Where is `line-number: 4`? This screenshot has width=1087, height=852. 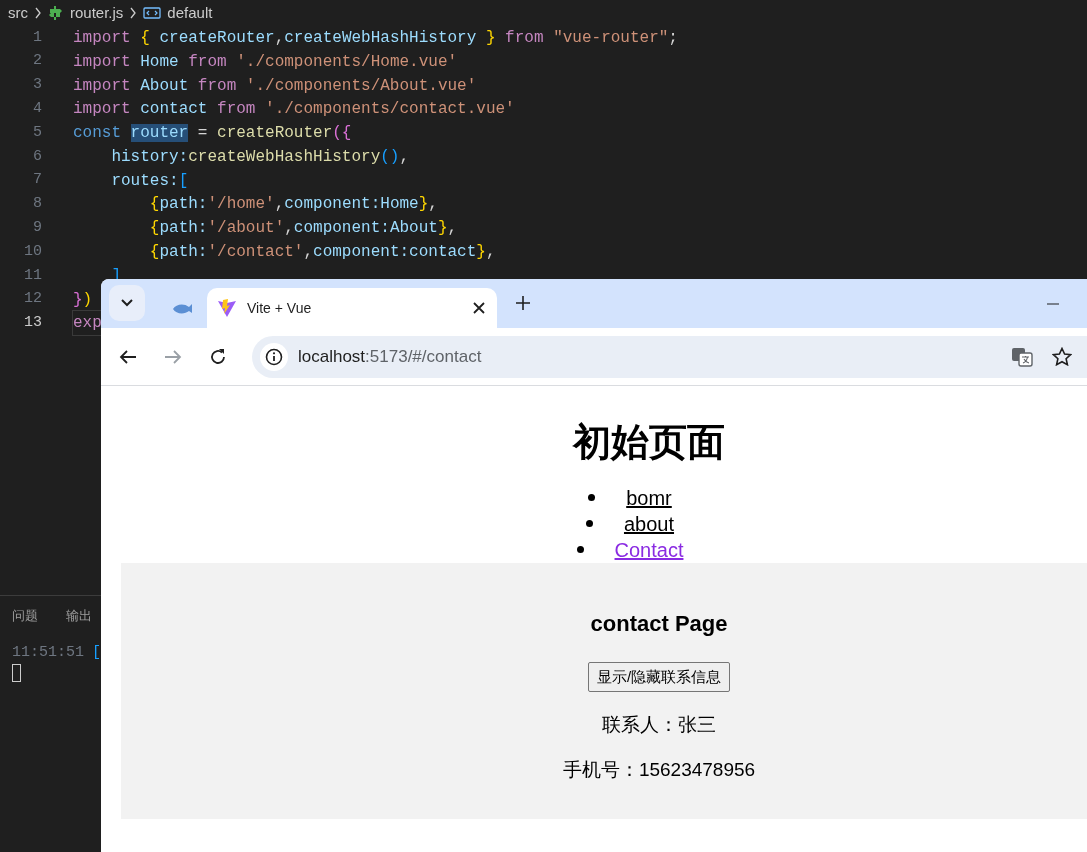 line-number: 4 is located at coordinates (37, 109).